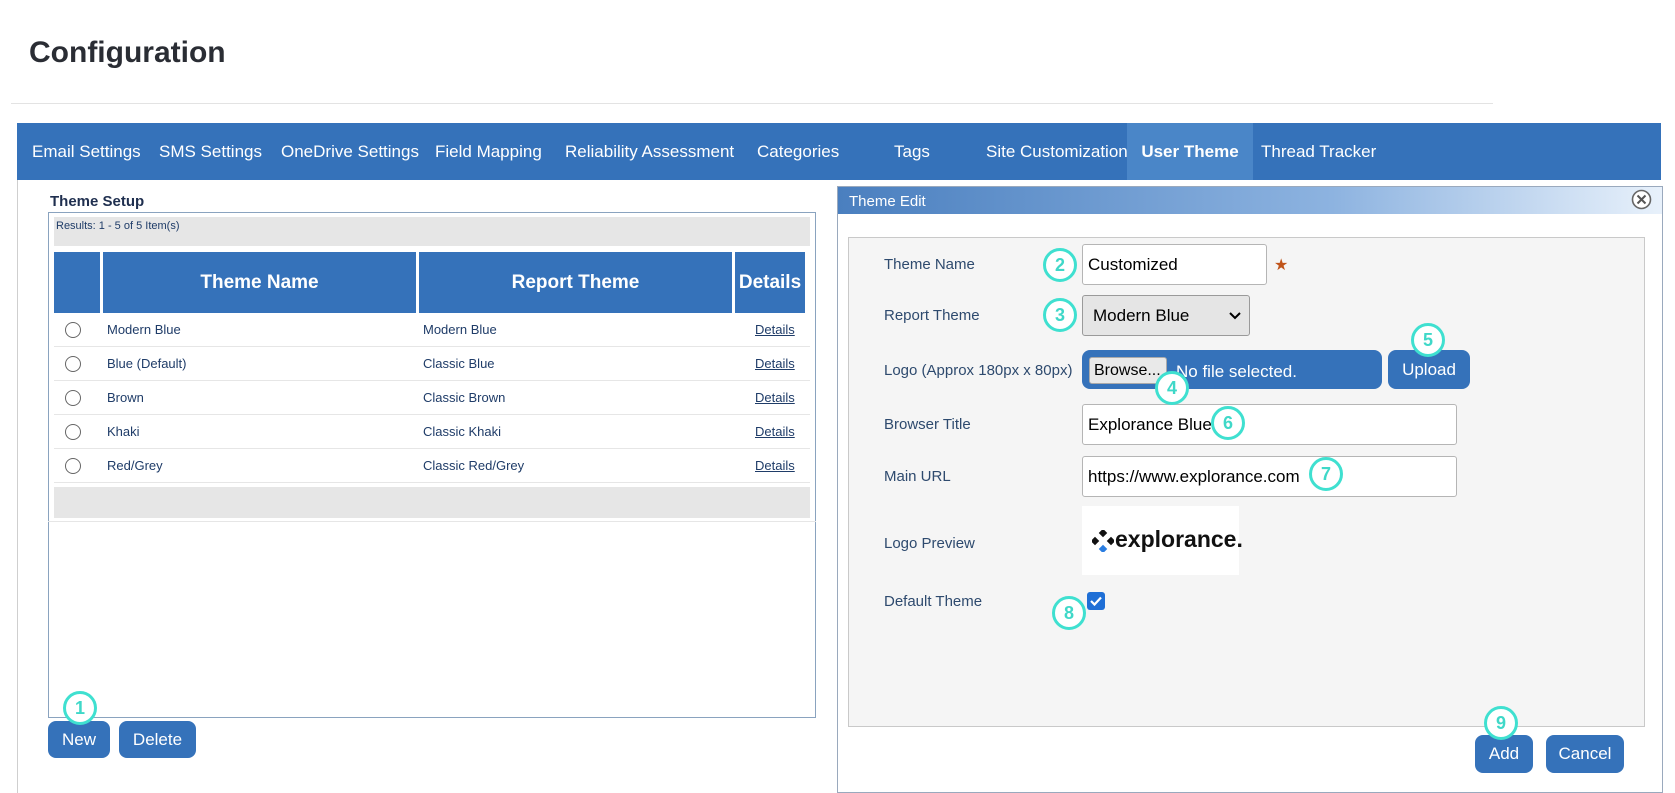 The width and height of the screenshot is (1675, 793). Describe the element at coordinates (1269, 476) in the screenshot. I see `main-url-input: https://www.explorance.com` at that location.